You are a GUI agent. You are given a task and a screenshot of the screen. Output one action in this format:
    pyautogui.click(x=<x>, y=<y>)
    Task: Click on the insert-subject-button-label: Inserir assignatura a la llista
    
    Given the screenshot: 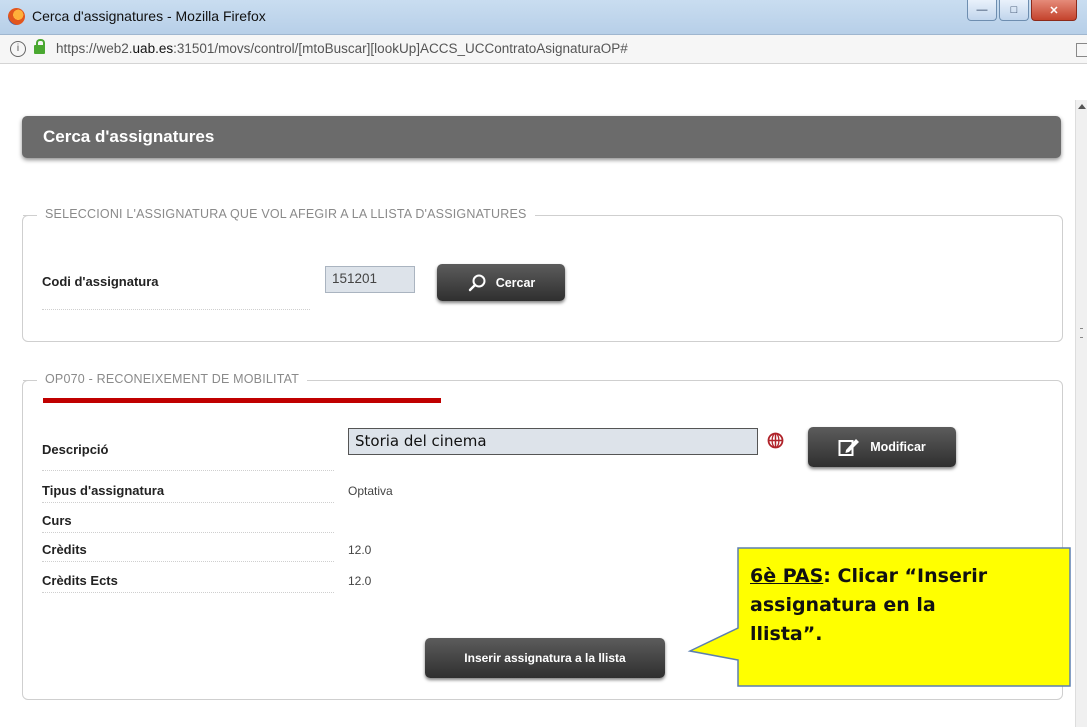 What is the action you would take?
    pyautogui.click(x=545, y=658)
    